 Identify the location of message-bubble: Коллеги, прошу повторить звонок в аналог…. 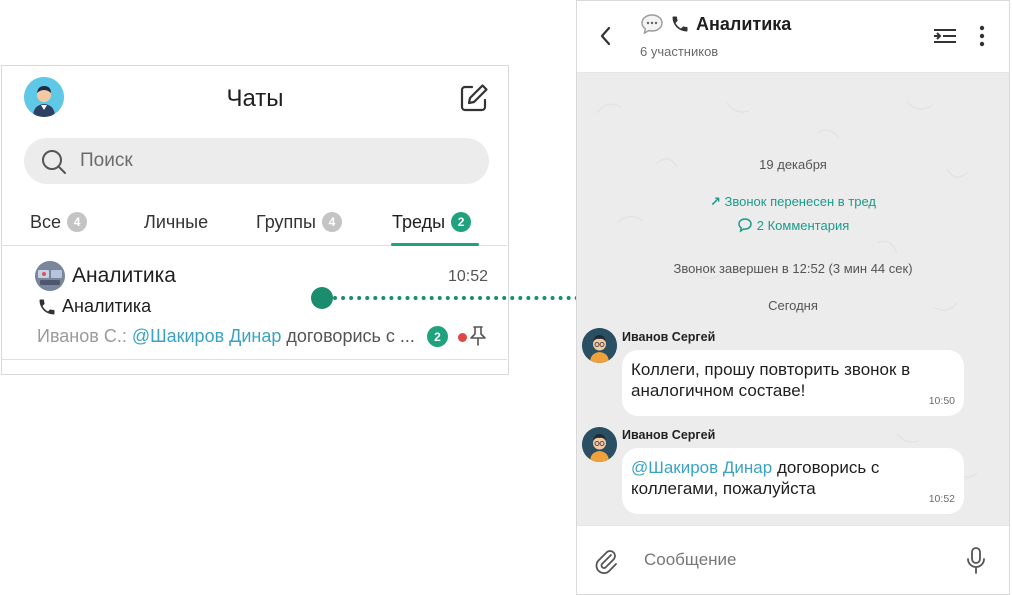
(793, 383).